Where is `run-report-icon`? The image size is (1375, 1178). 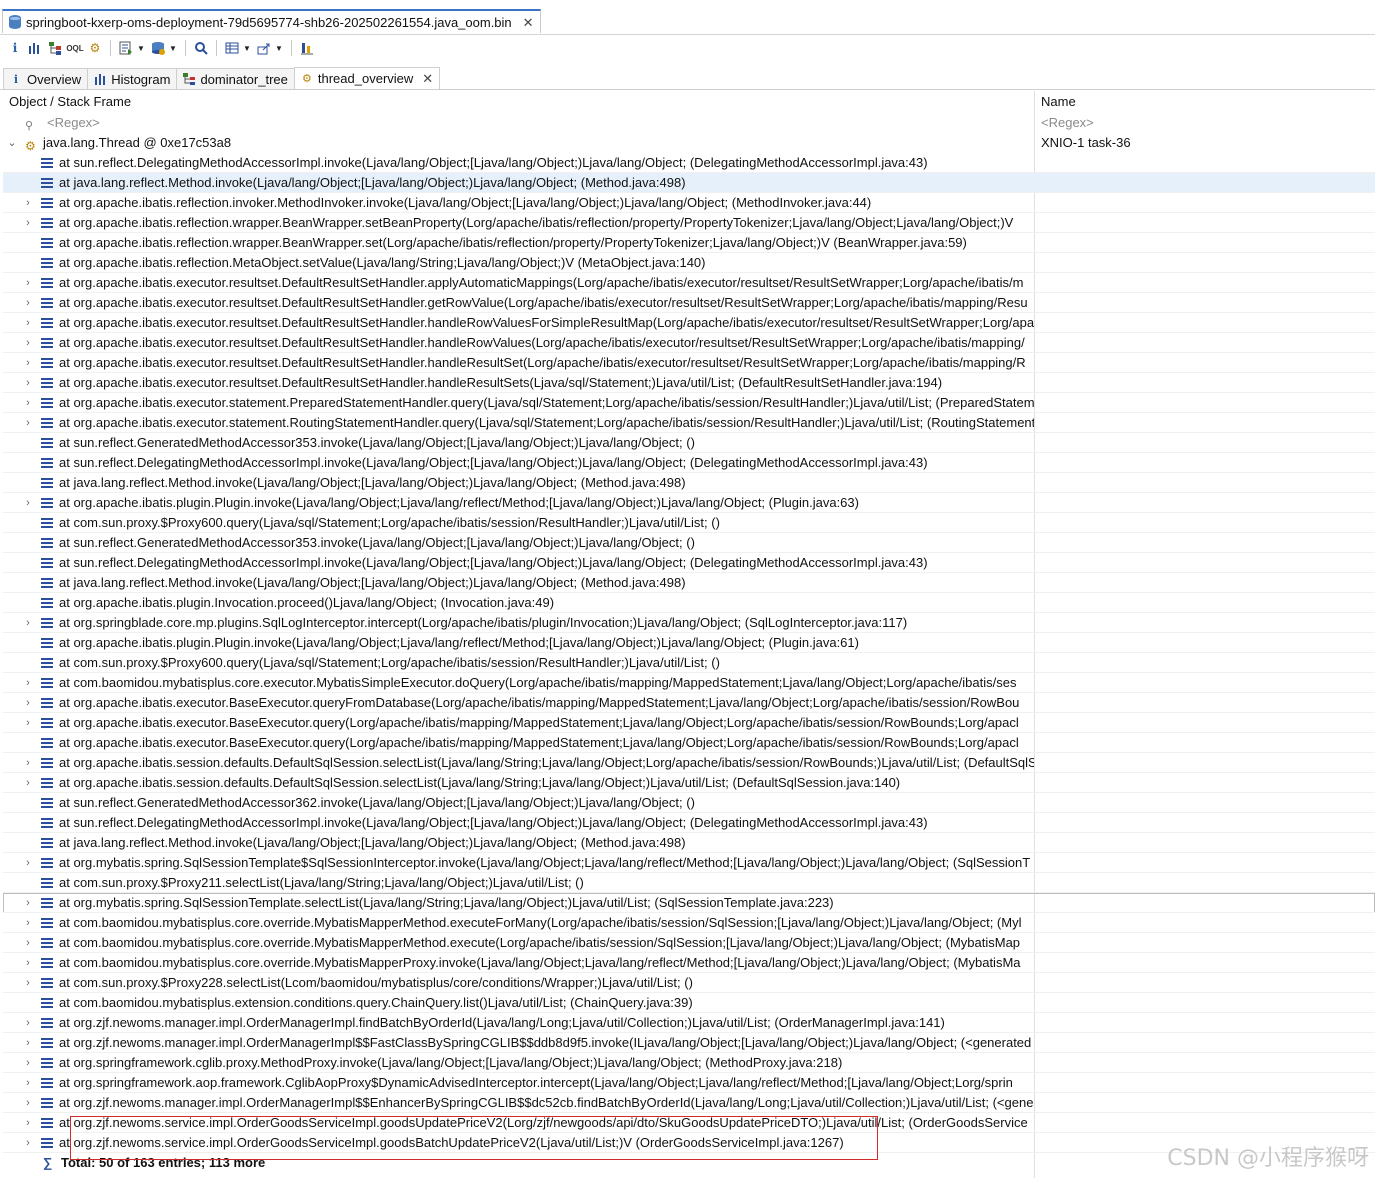
run-report-icon is located at coordinates (126, 48).